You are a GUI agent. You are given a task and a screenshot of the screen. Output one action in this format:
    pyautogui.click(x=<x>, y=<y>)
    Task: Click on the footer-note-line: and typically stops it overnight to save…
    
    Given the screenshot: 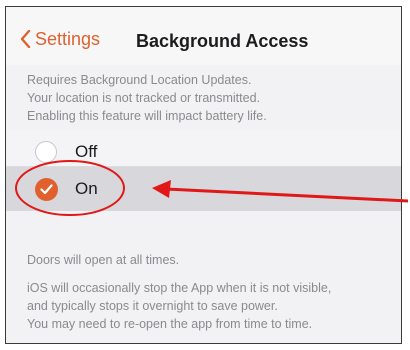 What is the action you would take?
    pyautogui.click(x=152, y=306)
    